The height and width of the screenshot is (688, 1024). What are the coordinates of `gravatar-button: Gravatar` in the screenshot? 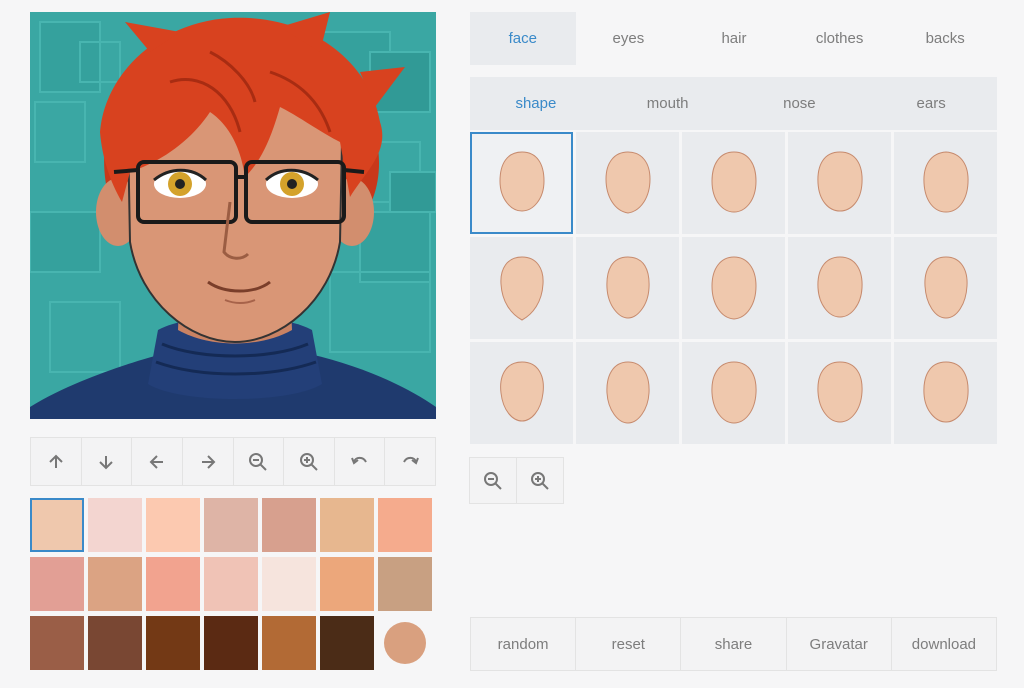 It's located at (839, 644).